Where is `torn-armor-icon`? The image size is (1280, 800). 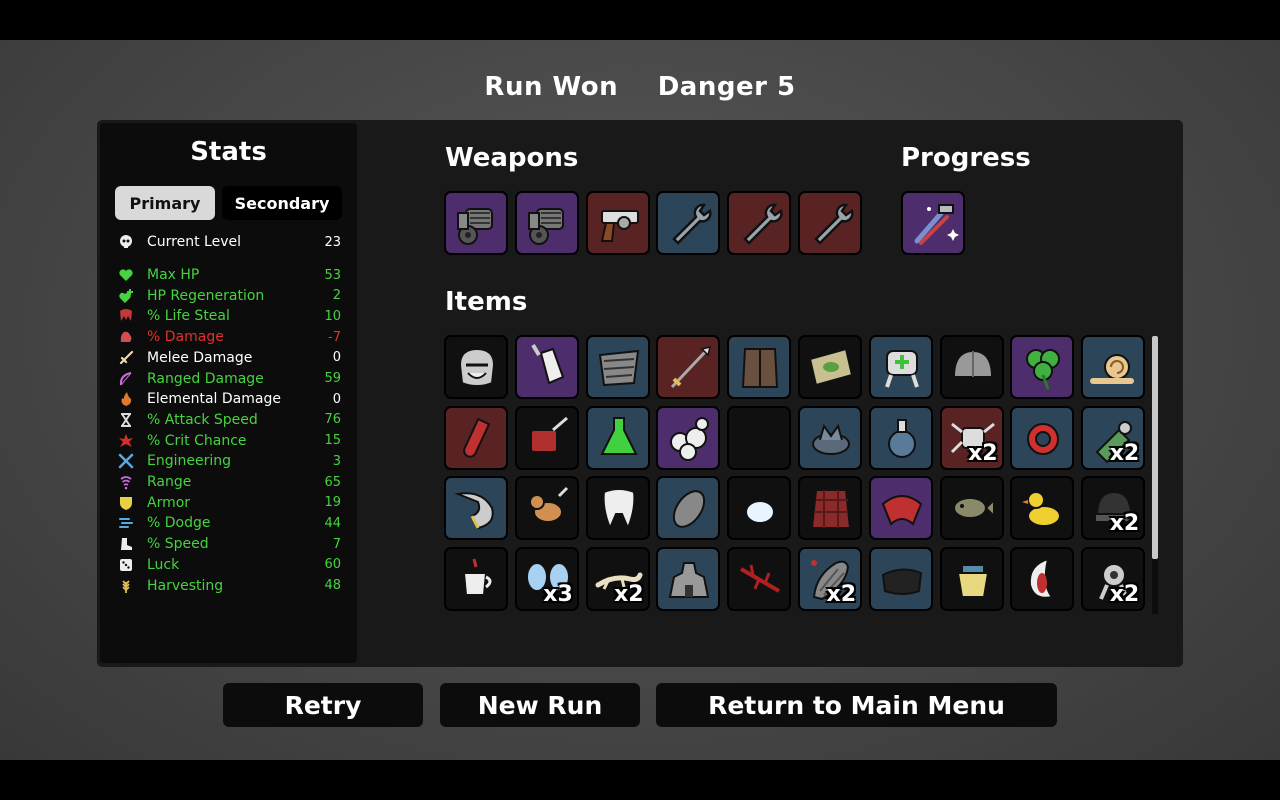 torn-armor-icon is located at coordinates (618, 368).